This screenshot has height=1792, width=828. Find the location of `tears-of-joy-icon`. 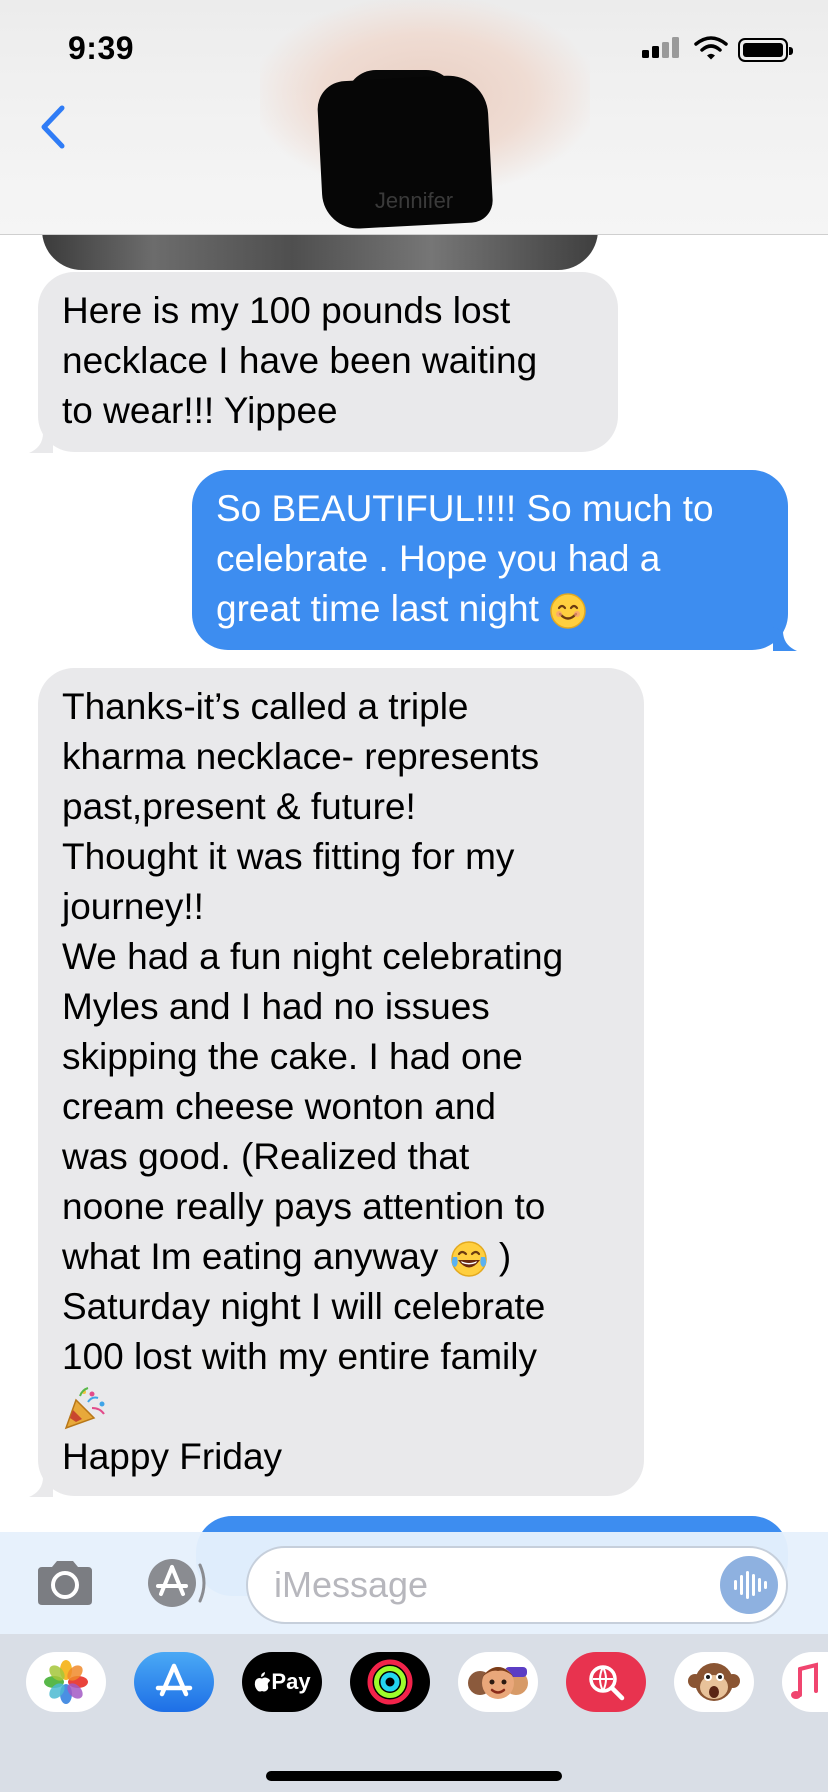

tears-of-joy-icon is located at coordinates (468, 1259).